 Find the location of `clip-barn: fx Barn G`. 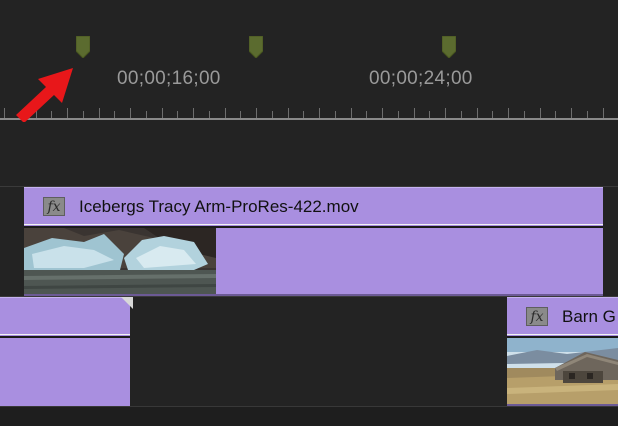

clip-barn: fx Barn G is located at coordinates (562, 351).